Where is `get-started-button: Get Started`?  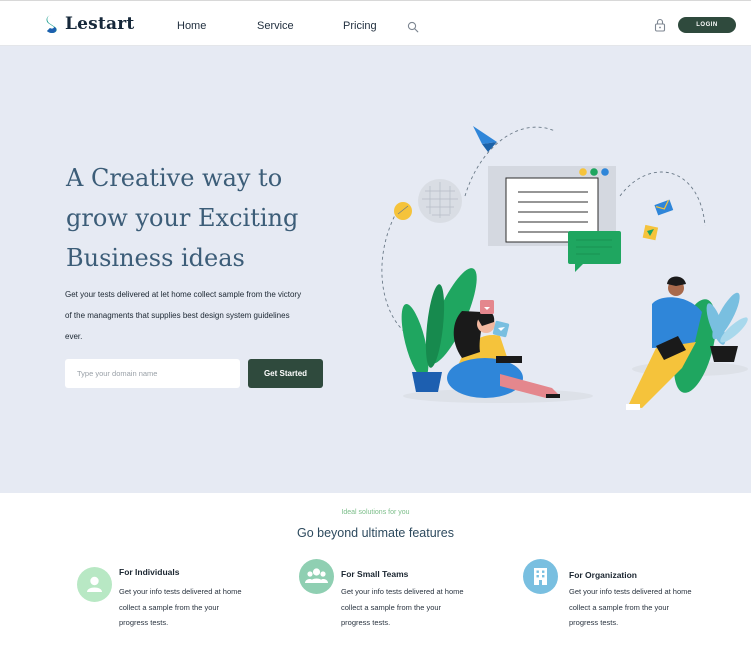
get-started-button: Get Started is located at coordinates (285, 373).